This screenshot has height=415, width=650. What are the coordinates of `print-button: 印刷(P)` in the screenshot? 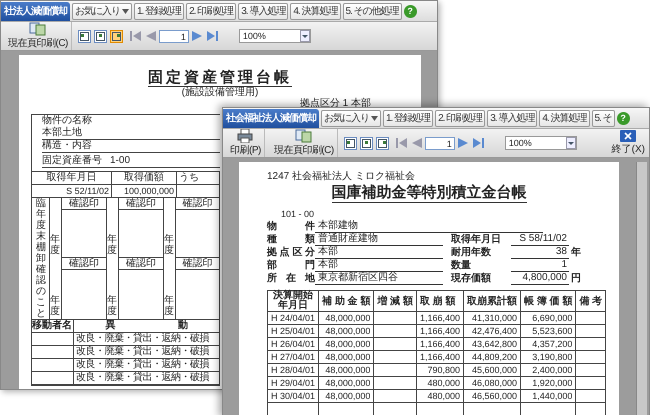 It's located at (246, 143).